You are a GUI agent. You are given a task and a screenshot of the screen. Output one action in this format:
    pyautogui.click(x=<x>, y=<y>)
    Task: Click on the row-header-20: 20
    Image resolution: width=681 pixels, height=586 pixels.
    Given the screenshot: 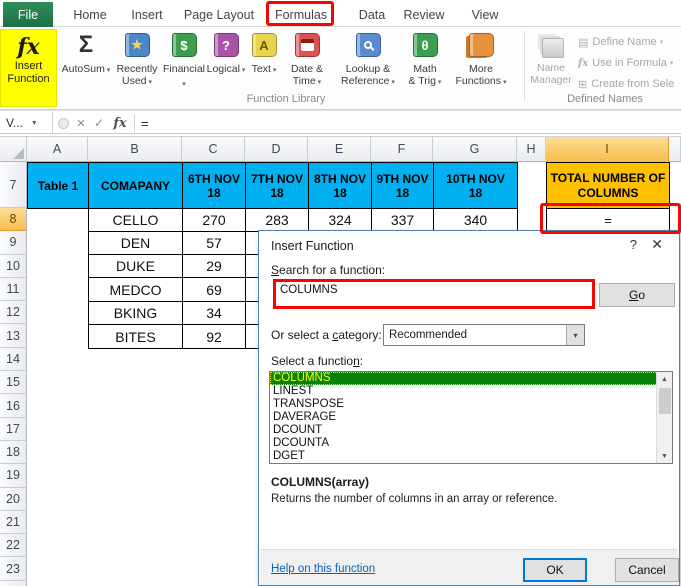 What is the action you would take?
    pyautogui.click(x=13, y=499)
    